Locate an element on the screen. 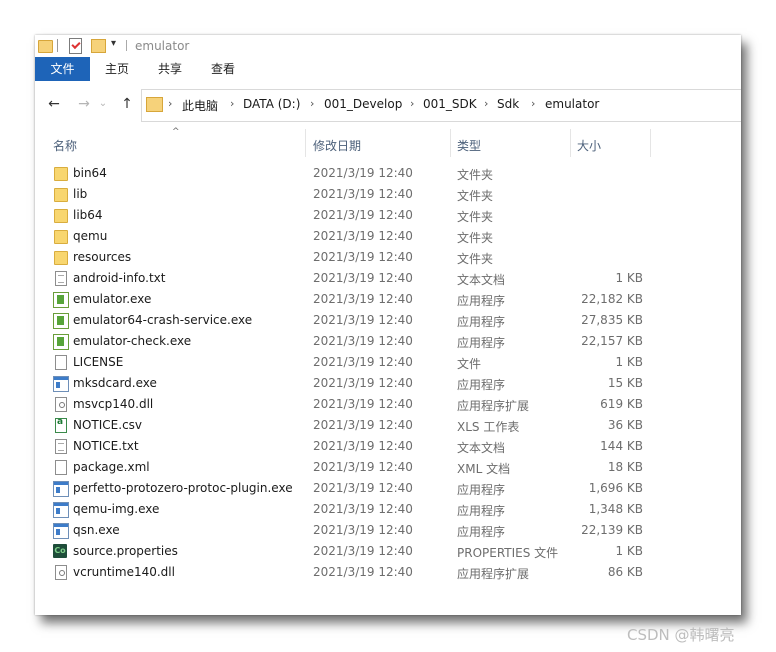 The width and height of the screenshot is (776, 652). file-name: source.properties is located at coordinates (125, 551).